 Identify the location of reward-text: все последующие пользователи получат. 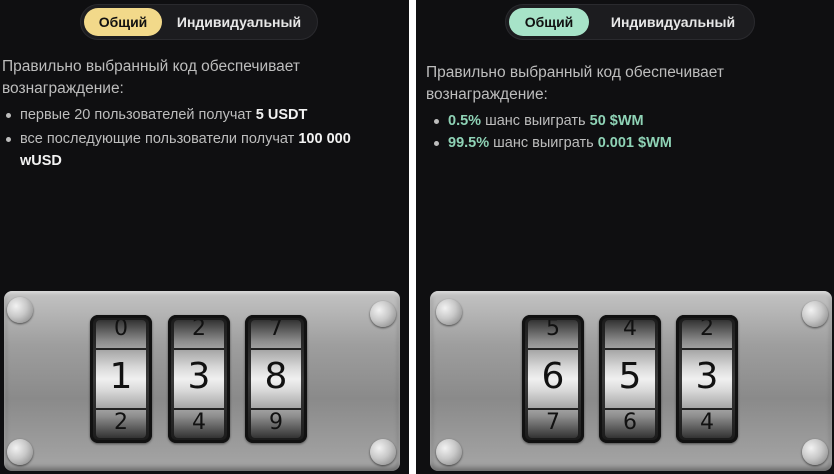
(159, 139).